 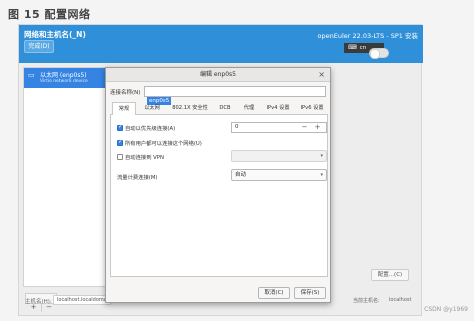 I want to click on current-hostname-label: 当前主机名:, so click(x=366, y=301).